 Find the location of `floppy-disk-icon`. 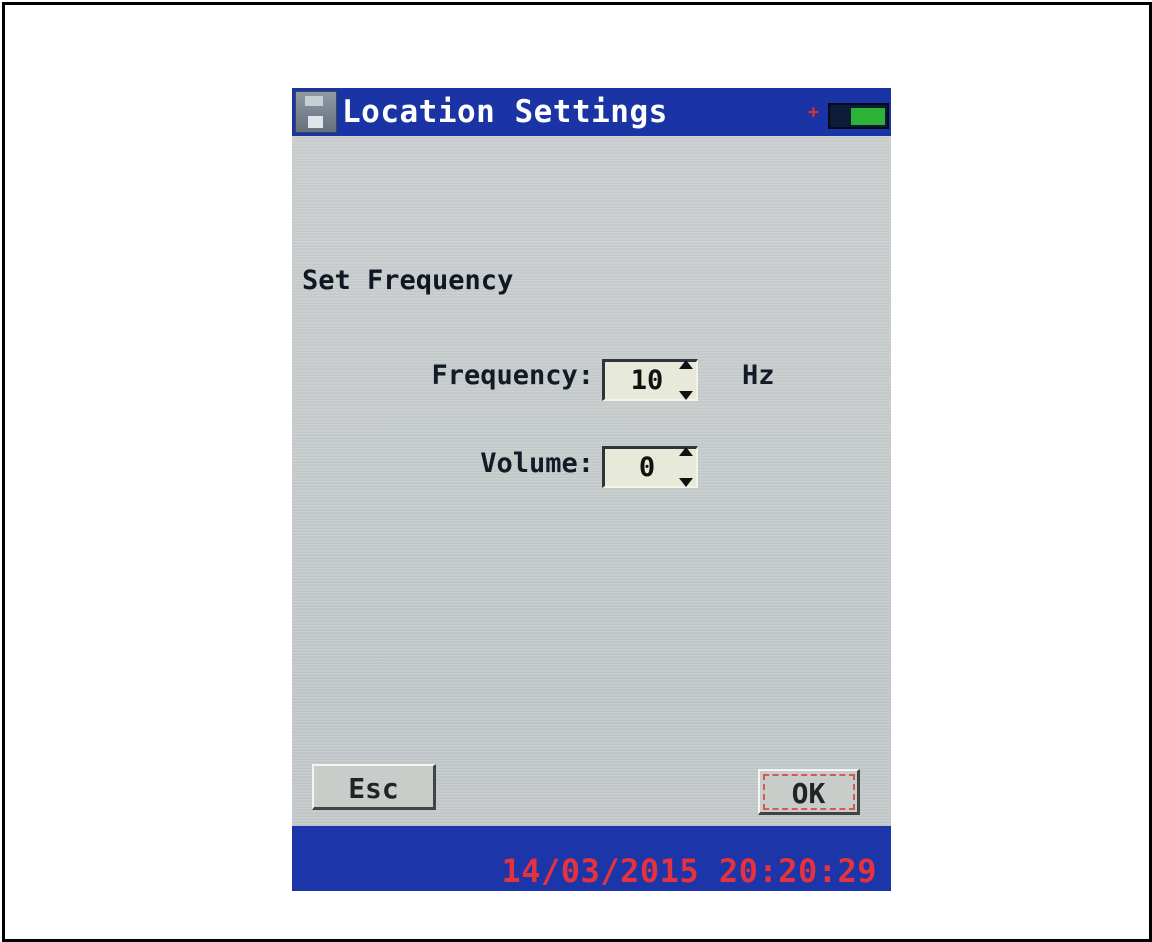

floppy-disk-icon is located at coordinates (316, 112).